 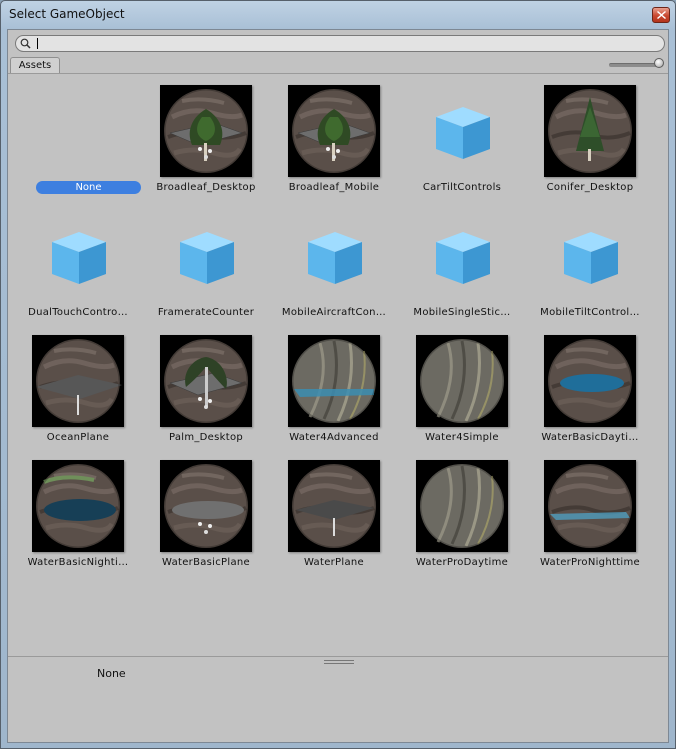 I want to click on asset-label: Water4Advanced, so click(x=334, y=437).